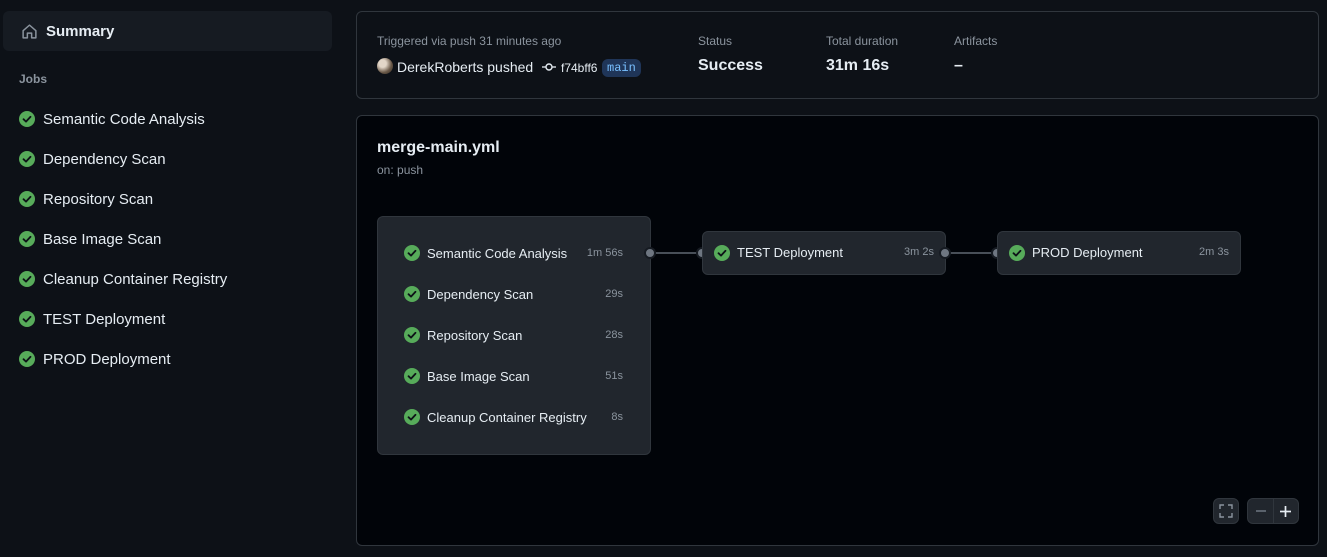  Describe the element at coordinates (614, 376) in the screenshot. I see `graph-job-duration: 51s` at that location.